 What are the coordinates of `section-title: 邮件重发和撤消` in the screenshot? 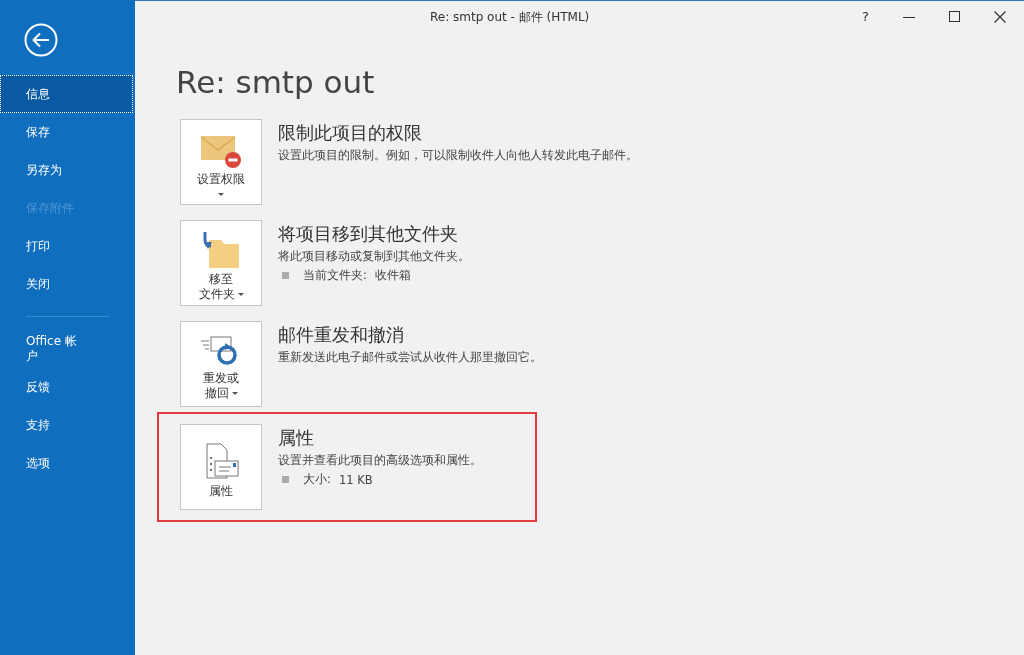 It's located at (341, 335).